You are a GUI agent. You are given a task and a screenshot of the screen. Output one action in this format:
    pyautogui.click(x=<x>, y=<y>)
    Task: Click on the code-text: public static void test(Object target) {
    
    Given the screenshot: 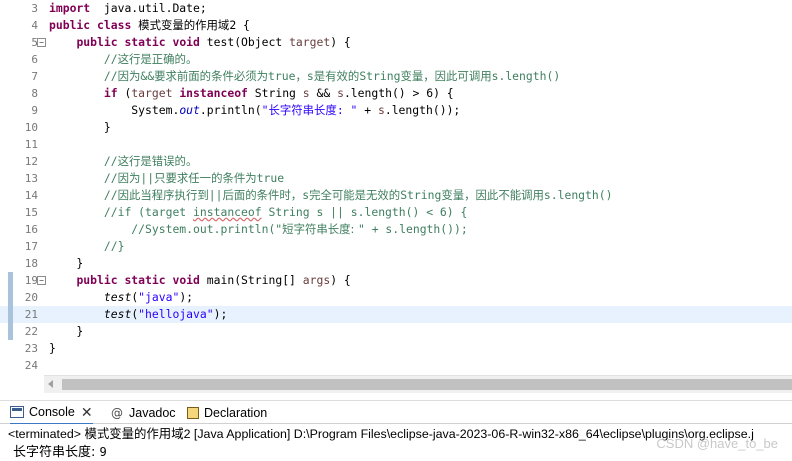 What is the action you would take?
    pyautogui.click(x=199, y=42)
    